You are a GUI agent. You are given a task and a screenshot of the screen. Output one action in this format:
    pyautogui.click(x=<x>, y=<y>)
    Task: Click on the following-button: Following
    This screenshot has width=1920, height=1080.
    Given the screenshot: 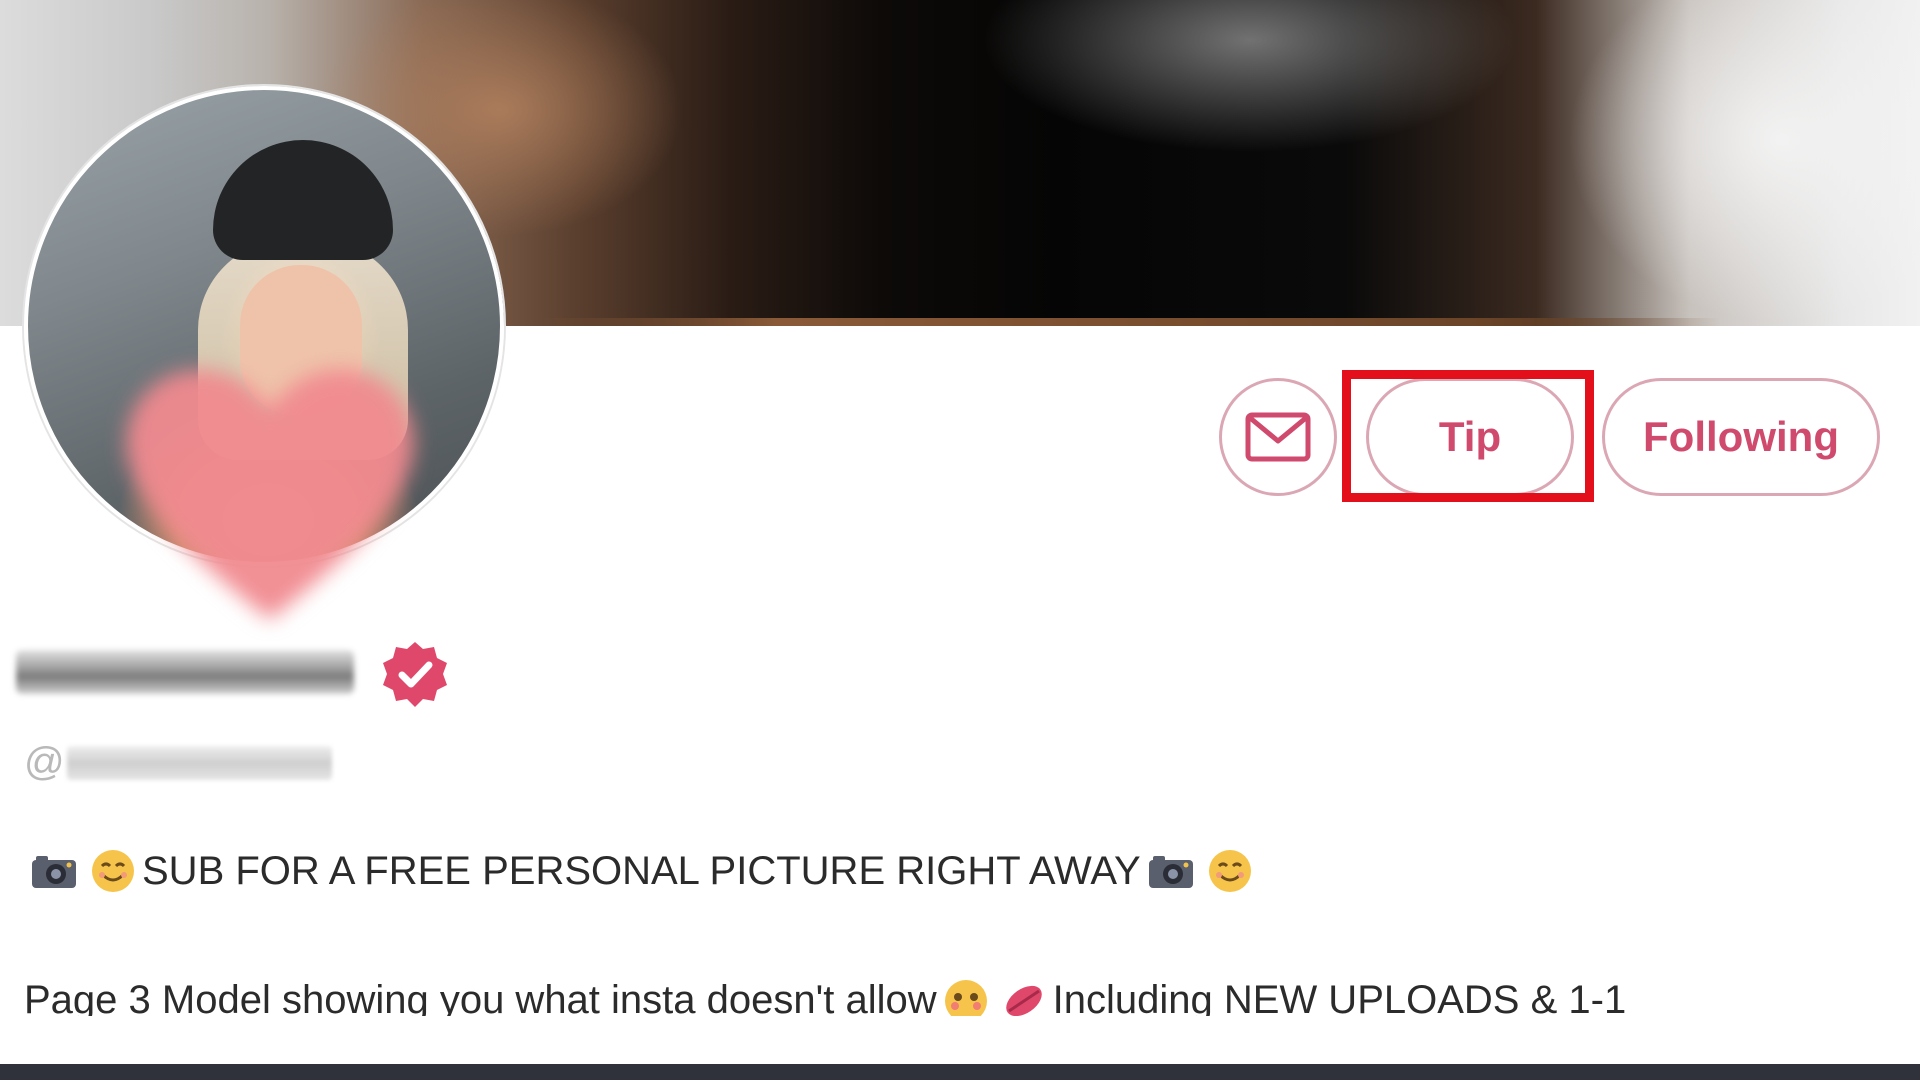 What is the action you would take?
    pyautogui.click(x=1741, y=437)
    